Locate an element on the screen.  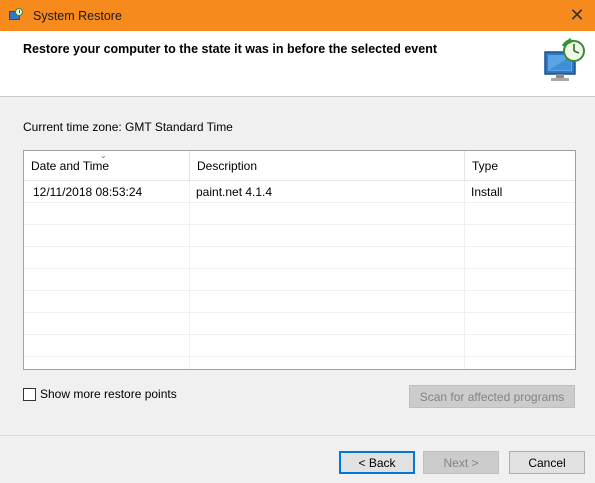
button-label: Scan for affected programs is located at coordinates (492, 396).